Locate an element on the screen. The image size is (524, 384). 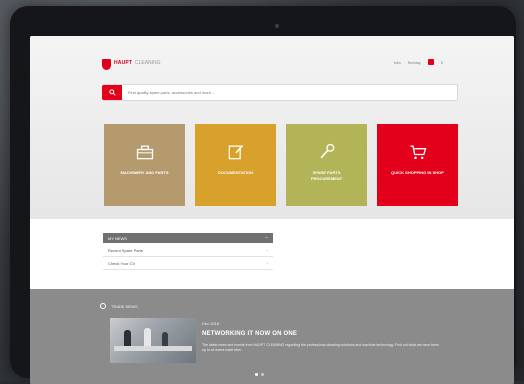
news-section-title: TRADE NEWS is located at coordinates (119, 306).